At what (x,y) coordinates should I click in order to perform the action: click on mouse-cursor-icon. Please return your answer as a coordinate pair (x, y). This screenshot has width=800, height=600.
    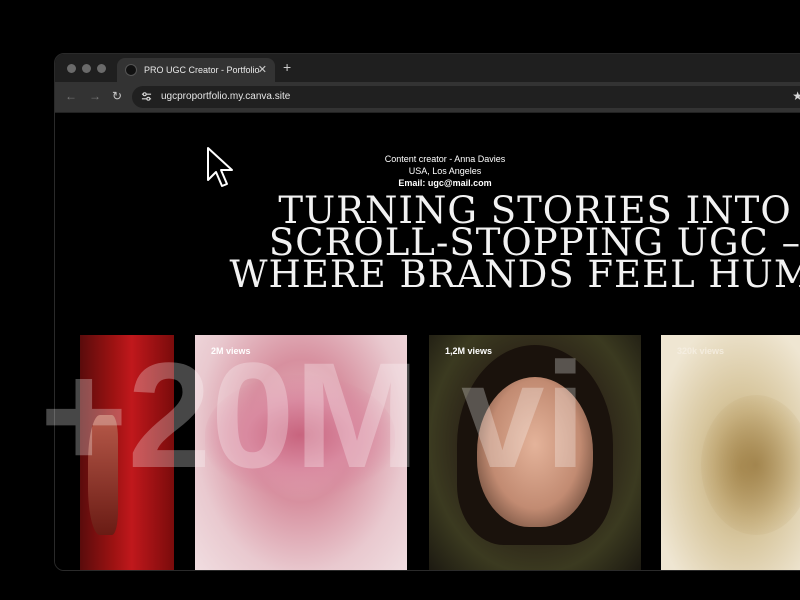
    Looking at the image, I should click on (220, 167).